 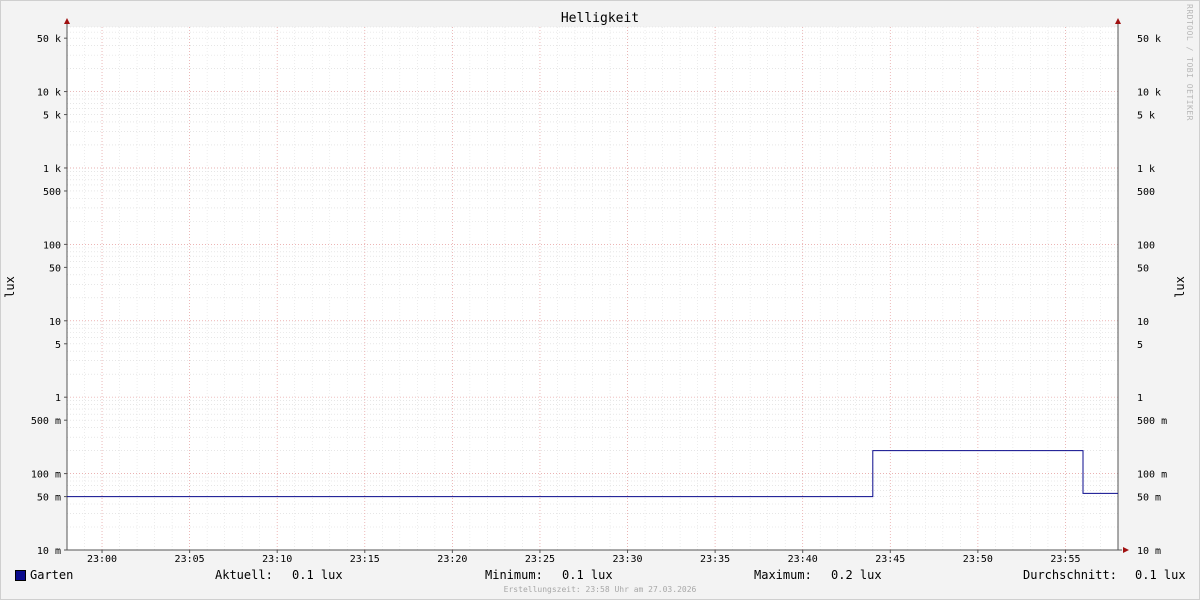 What do you see at coordinates (1140, 398) in the screenshot?
I see `y-tick-label-right: 1` at bounding box center [1140, 398].